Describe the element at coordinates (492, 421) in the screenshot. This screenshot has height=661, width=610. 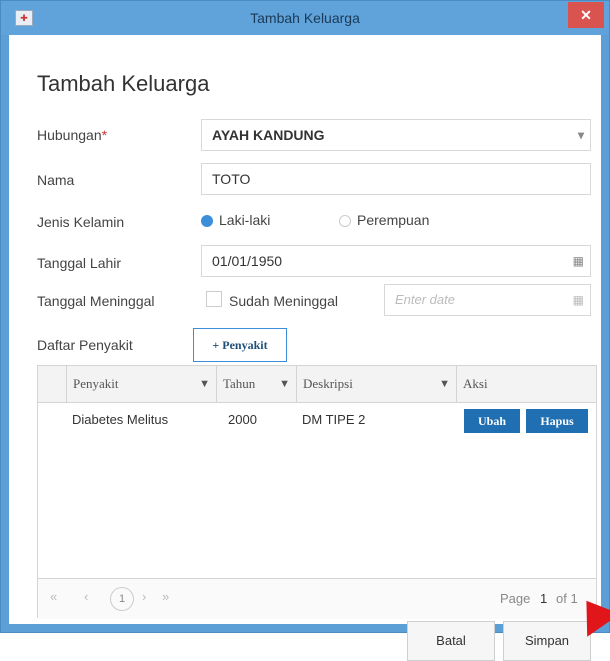
I see `ubah-button: Ubah` at that location.